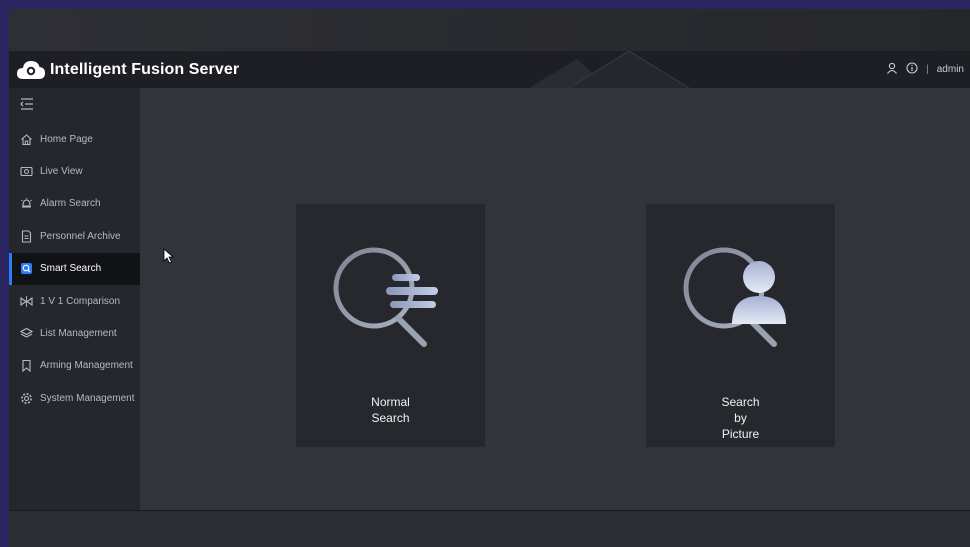  What do you see at coordinates (87, 398) in the screenshot?
I see `sidebar-item-label: System Management` at bounding box center [87, 398].